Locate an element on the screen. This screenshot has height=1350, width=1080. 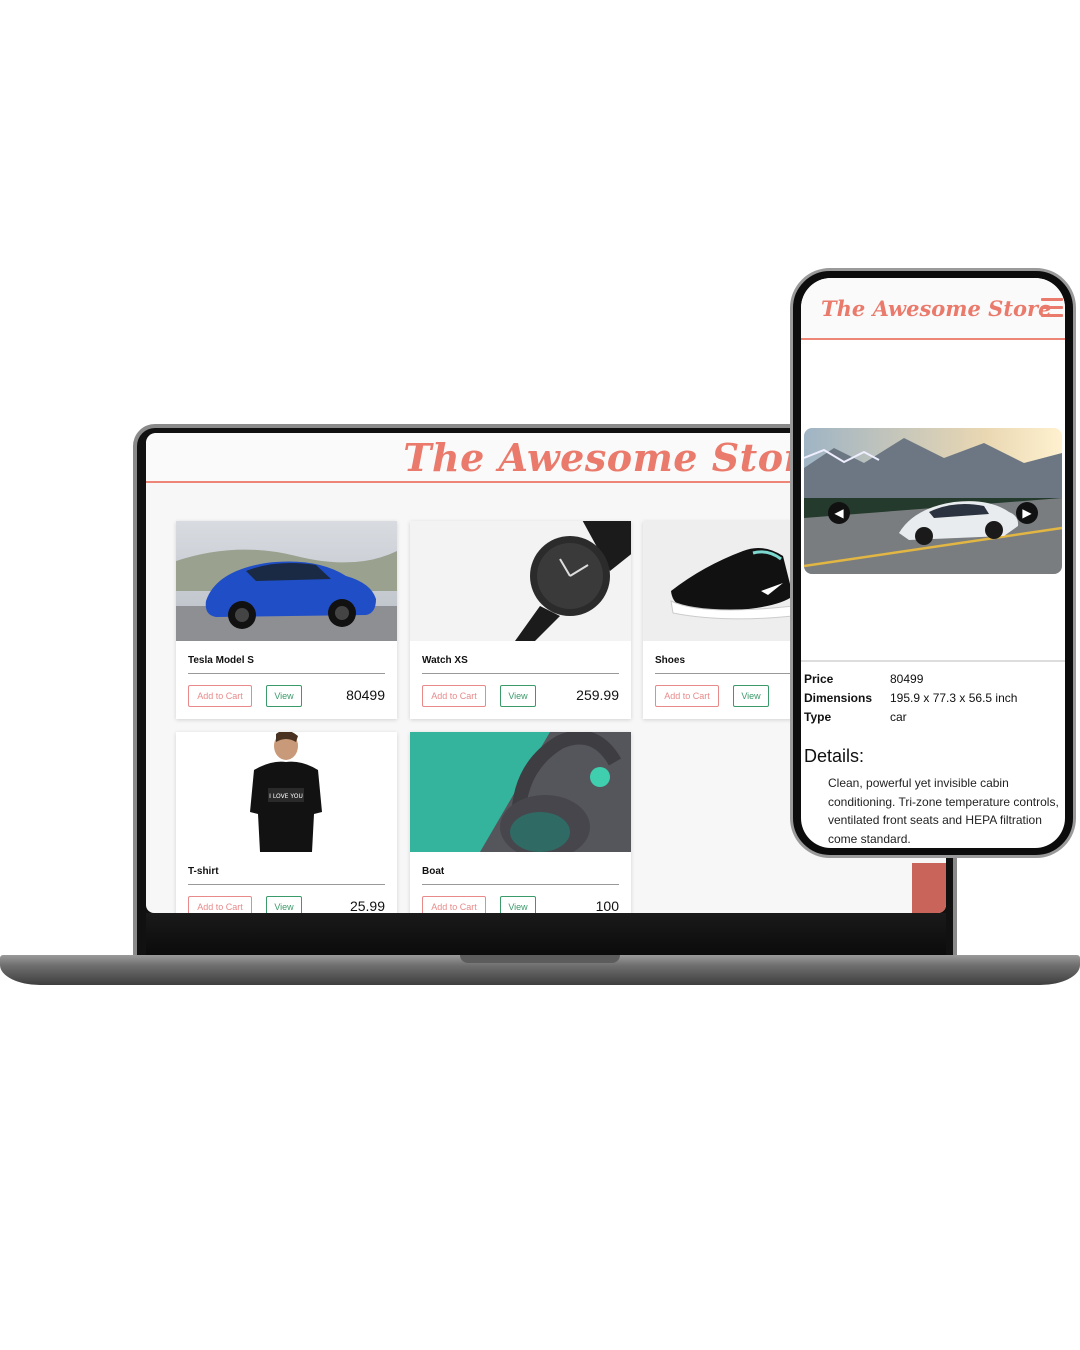
carousel-image-car is located at coordinates (933, 501).